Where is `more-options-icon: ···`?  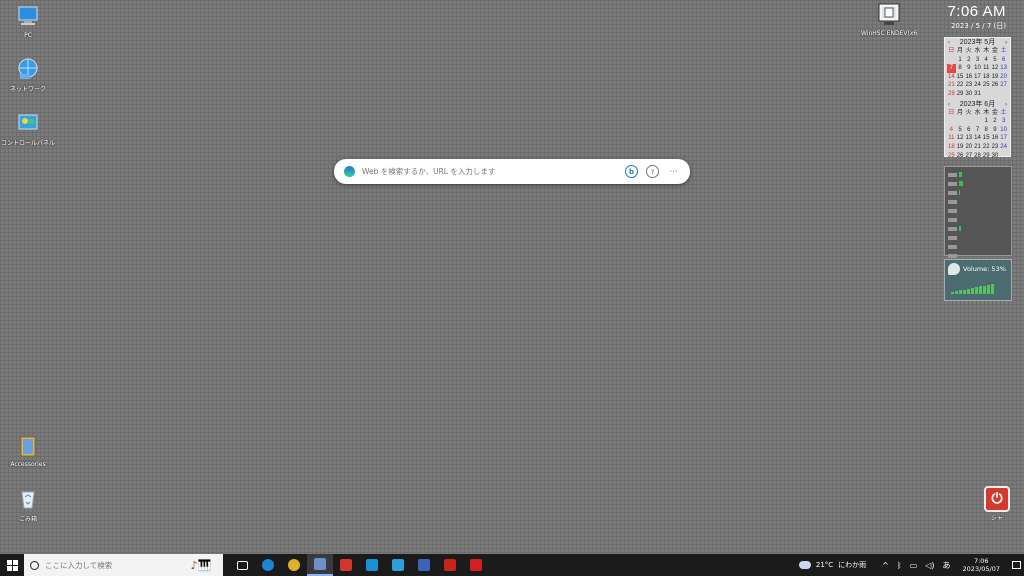 more-options-icon: ··· is located at coordinates (673, 171).